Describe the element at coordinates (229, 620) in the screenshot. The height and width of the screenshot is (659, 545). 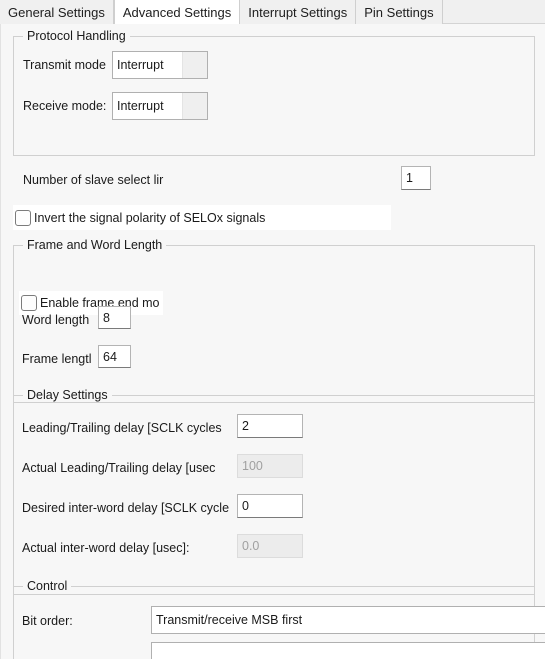
I see `combo-bit-order-value: Transmit/receive MSB first` at that location.